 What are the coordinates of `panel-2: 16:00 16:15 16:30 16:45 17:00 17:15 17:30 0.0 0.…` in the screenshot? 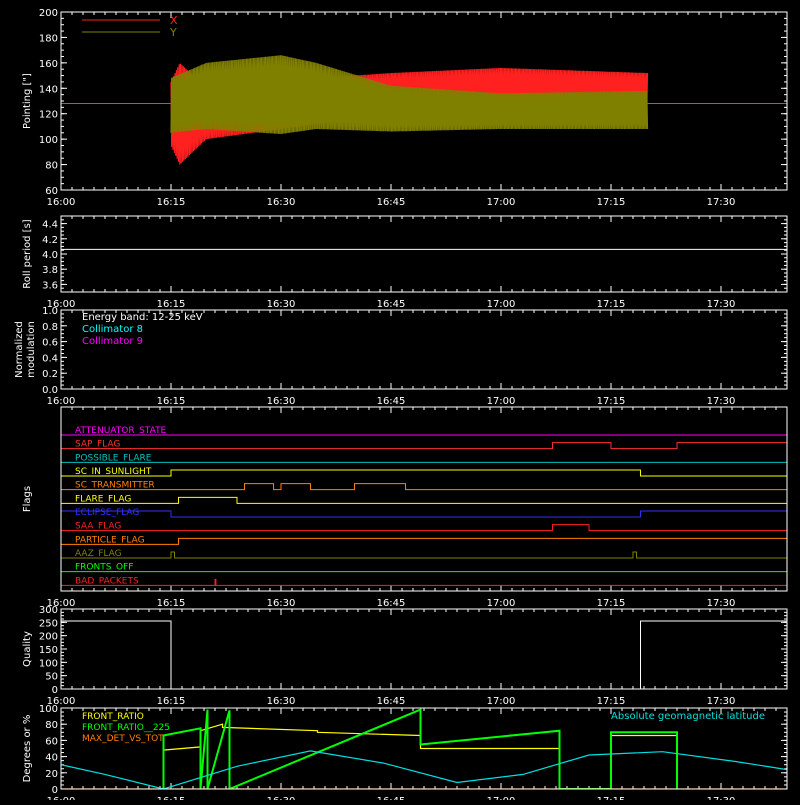 It's located at (401, 356).